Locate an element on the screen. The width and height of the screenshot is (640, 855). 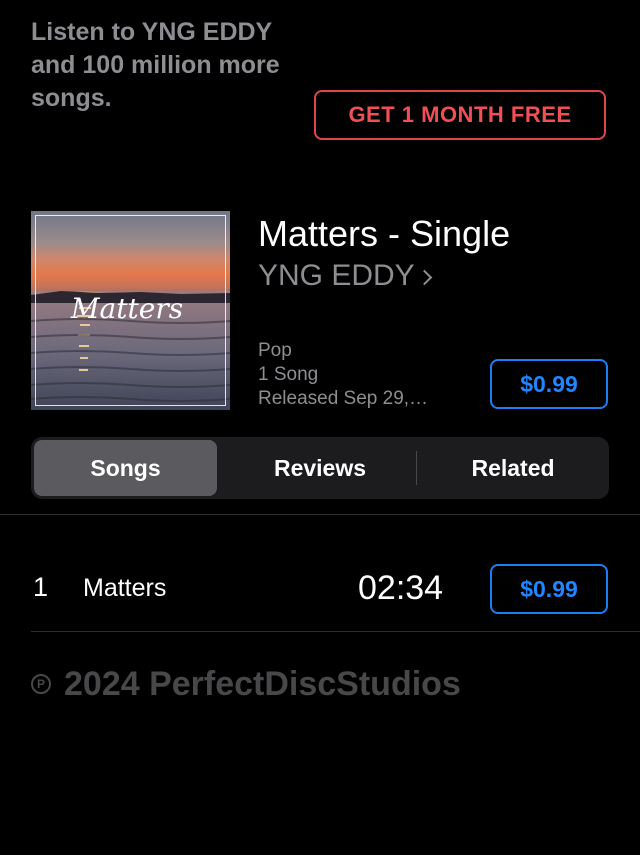
tab-songs: Songs is located at coordinates (125, 468).